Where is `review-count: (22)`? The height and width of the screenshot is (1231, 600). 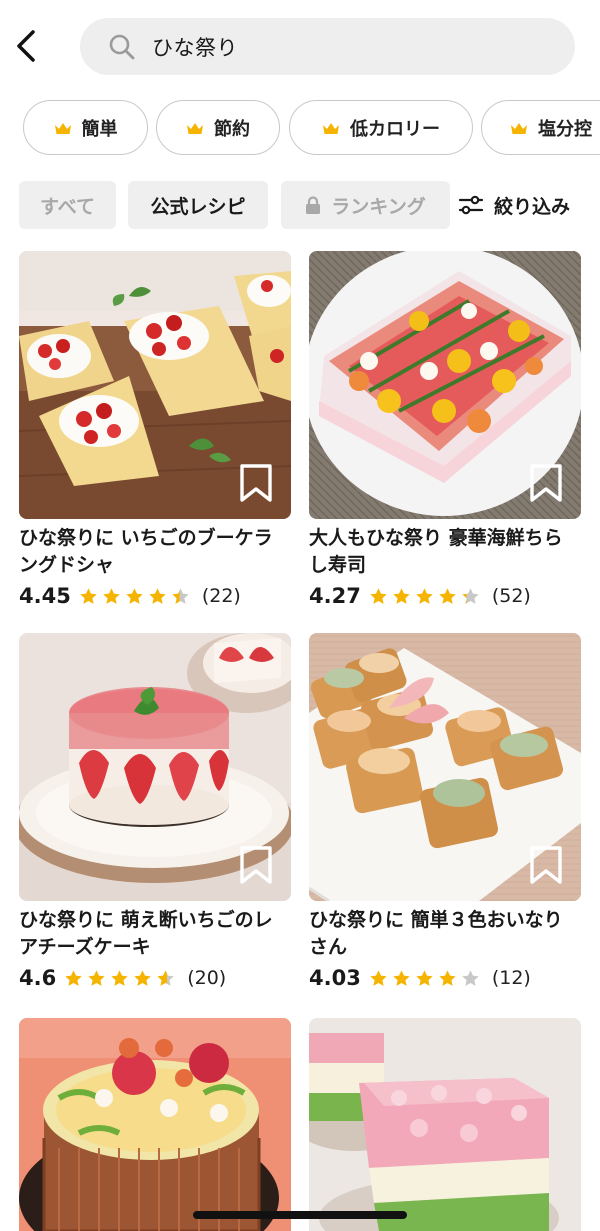 review-count: (22) is located at coordinates (221, 596).